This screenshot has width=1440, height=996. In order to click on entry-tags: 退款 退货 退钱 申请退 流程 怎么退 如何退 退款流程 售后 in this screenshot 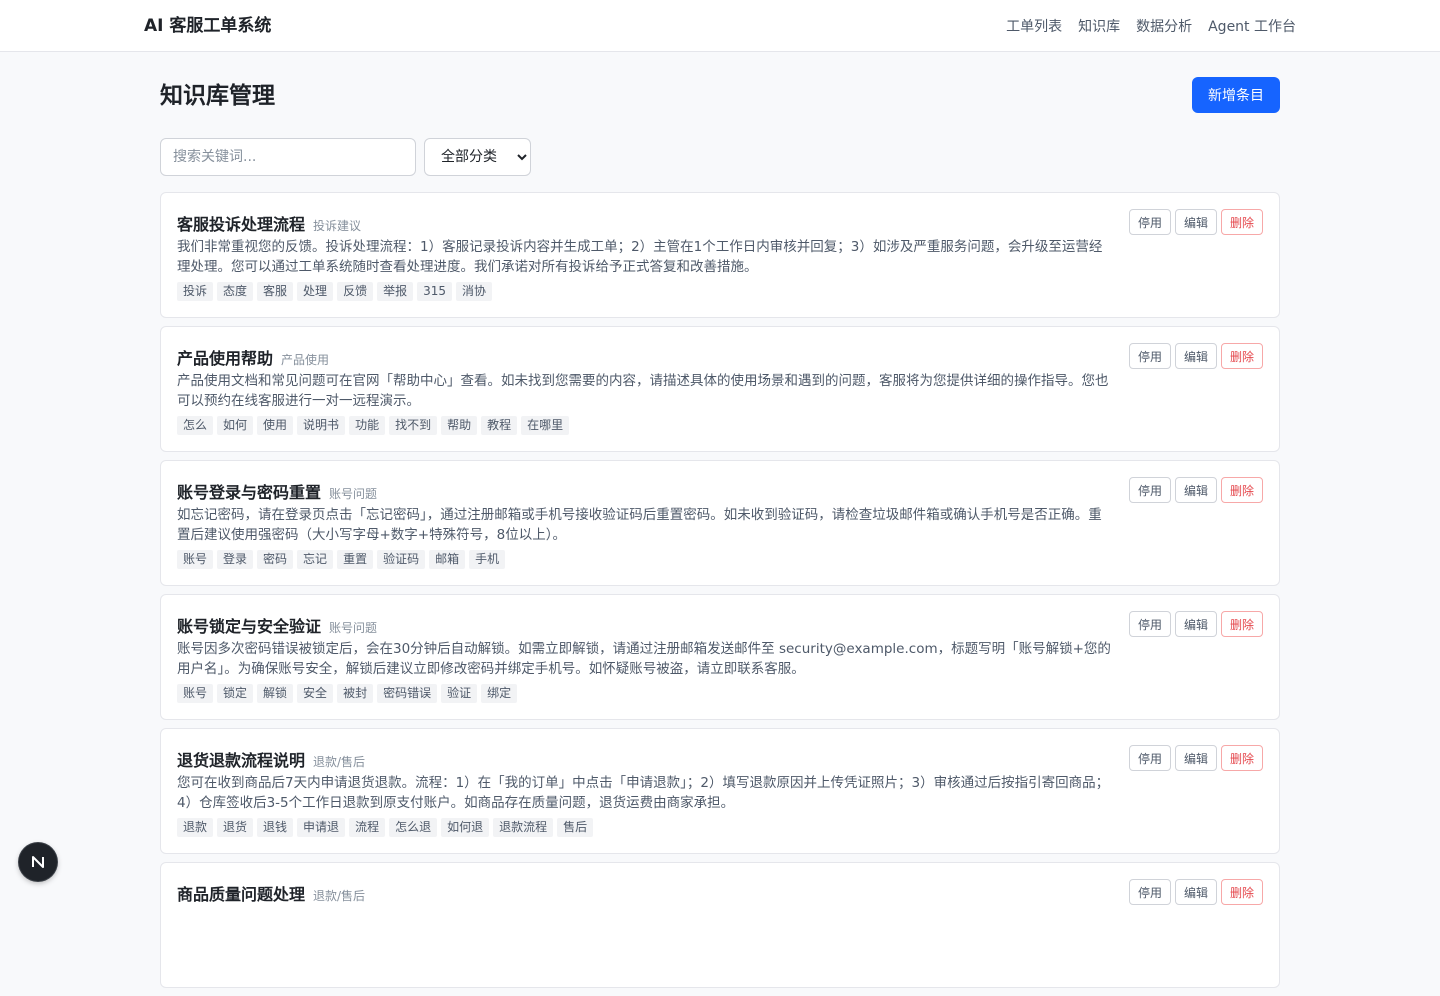, I will do `click(385, 827)`.